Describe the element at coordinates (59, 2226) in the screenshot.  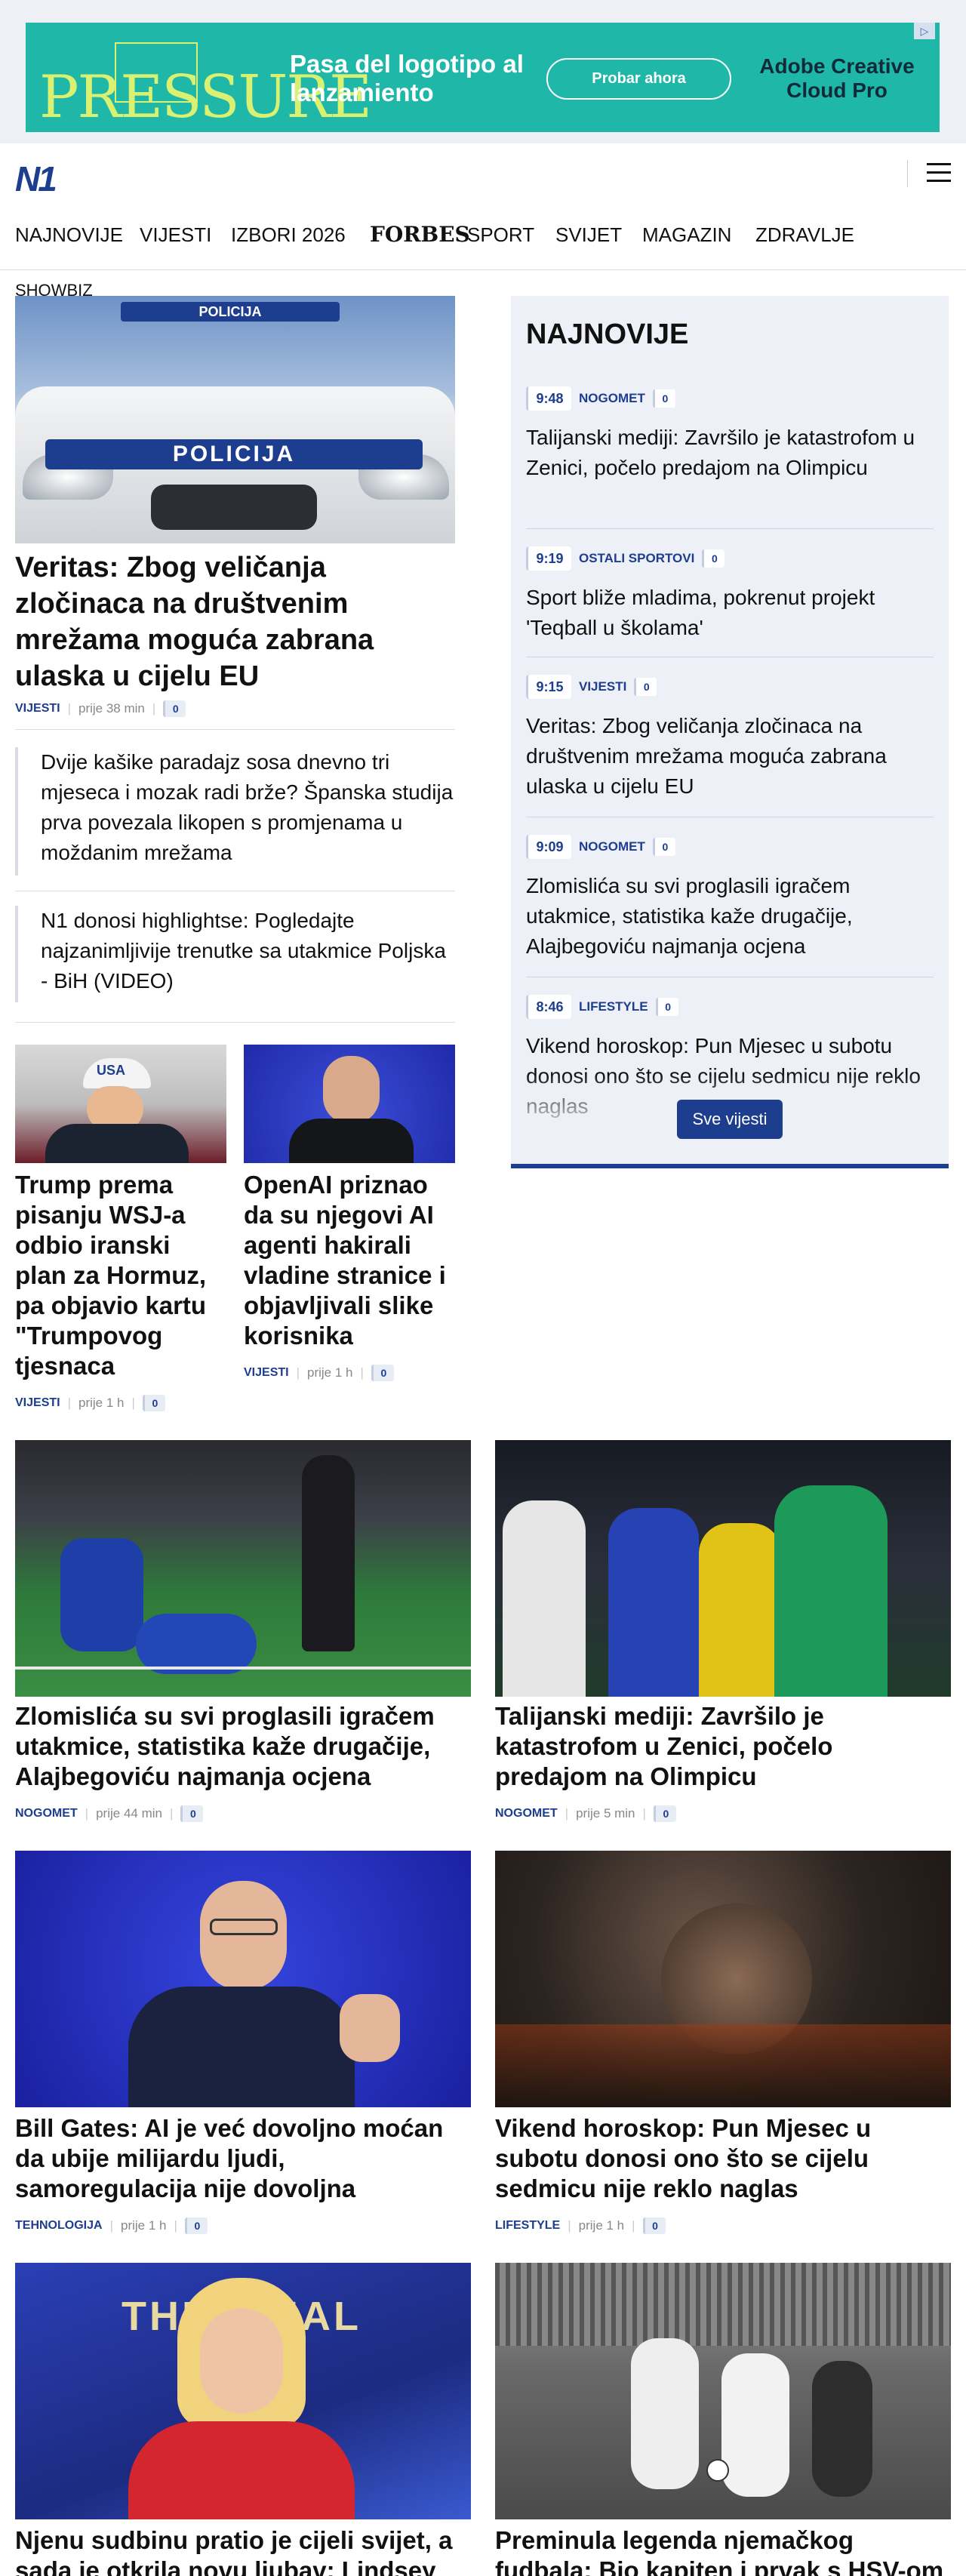
I see `category-link: TEHNOLOGIJA` at that location.